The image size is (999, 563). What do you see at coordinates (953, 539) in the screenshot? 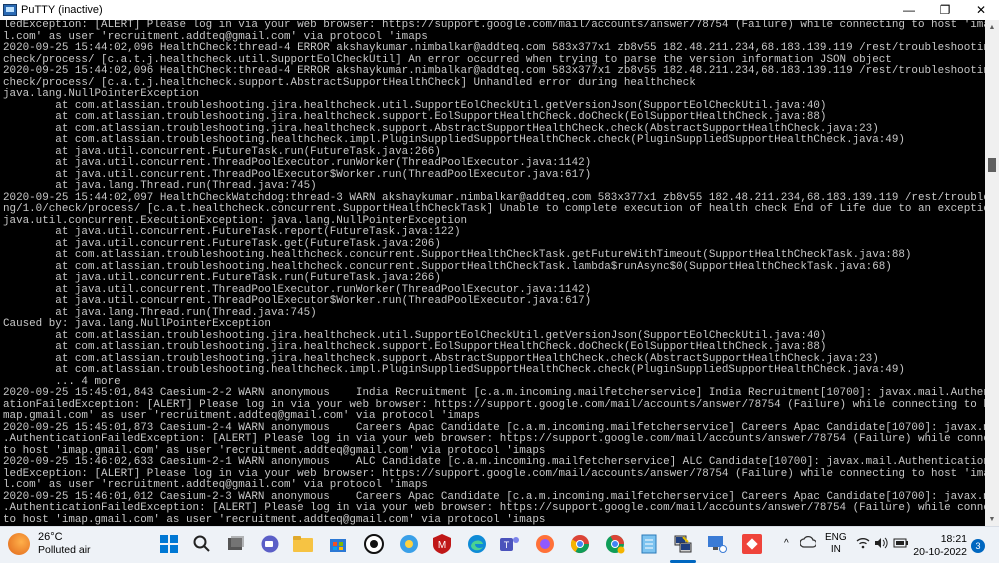
I see `clock-time: 18:21` at bounding box center [953, 539].